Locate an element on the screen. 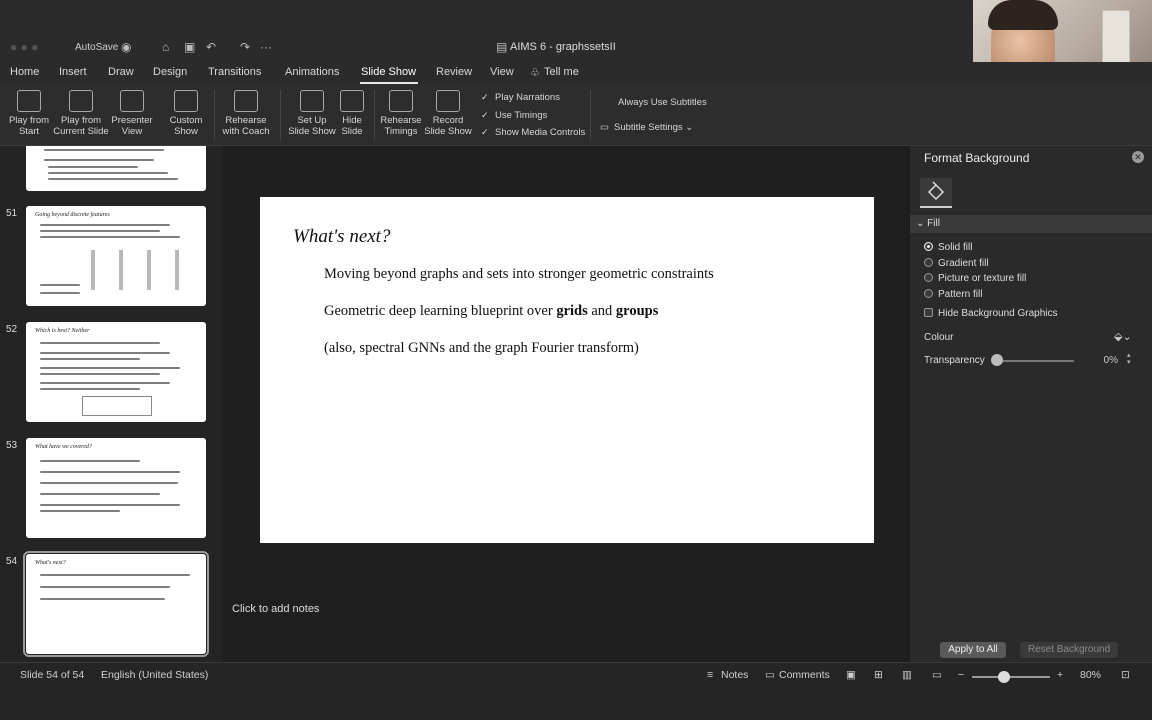 This screenshot has width=1152, height=720. timer-icon is located at coordinates (401, 101).